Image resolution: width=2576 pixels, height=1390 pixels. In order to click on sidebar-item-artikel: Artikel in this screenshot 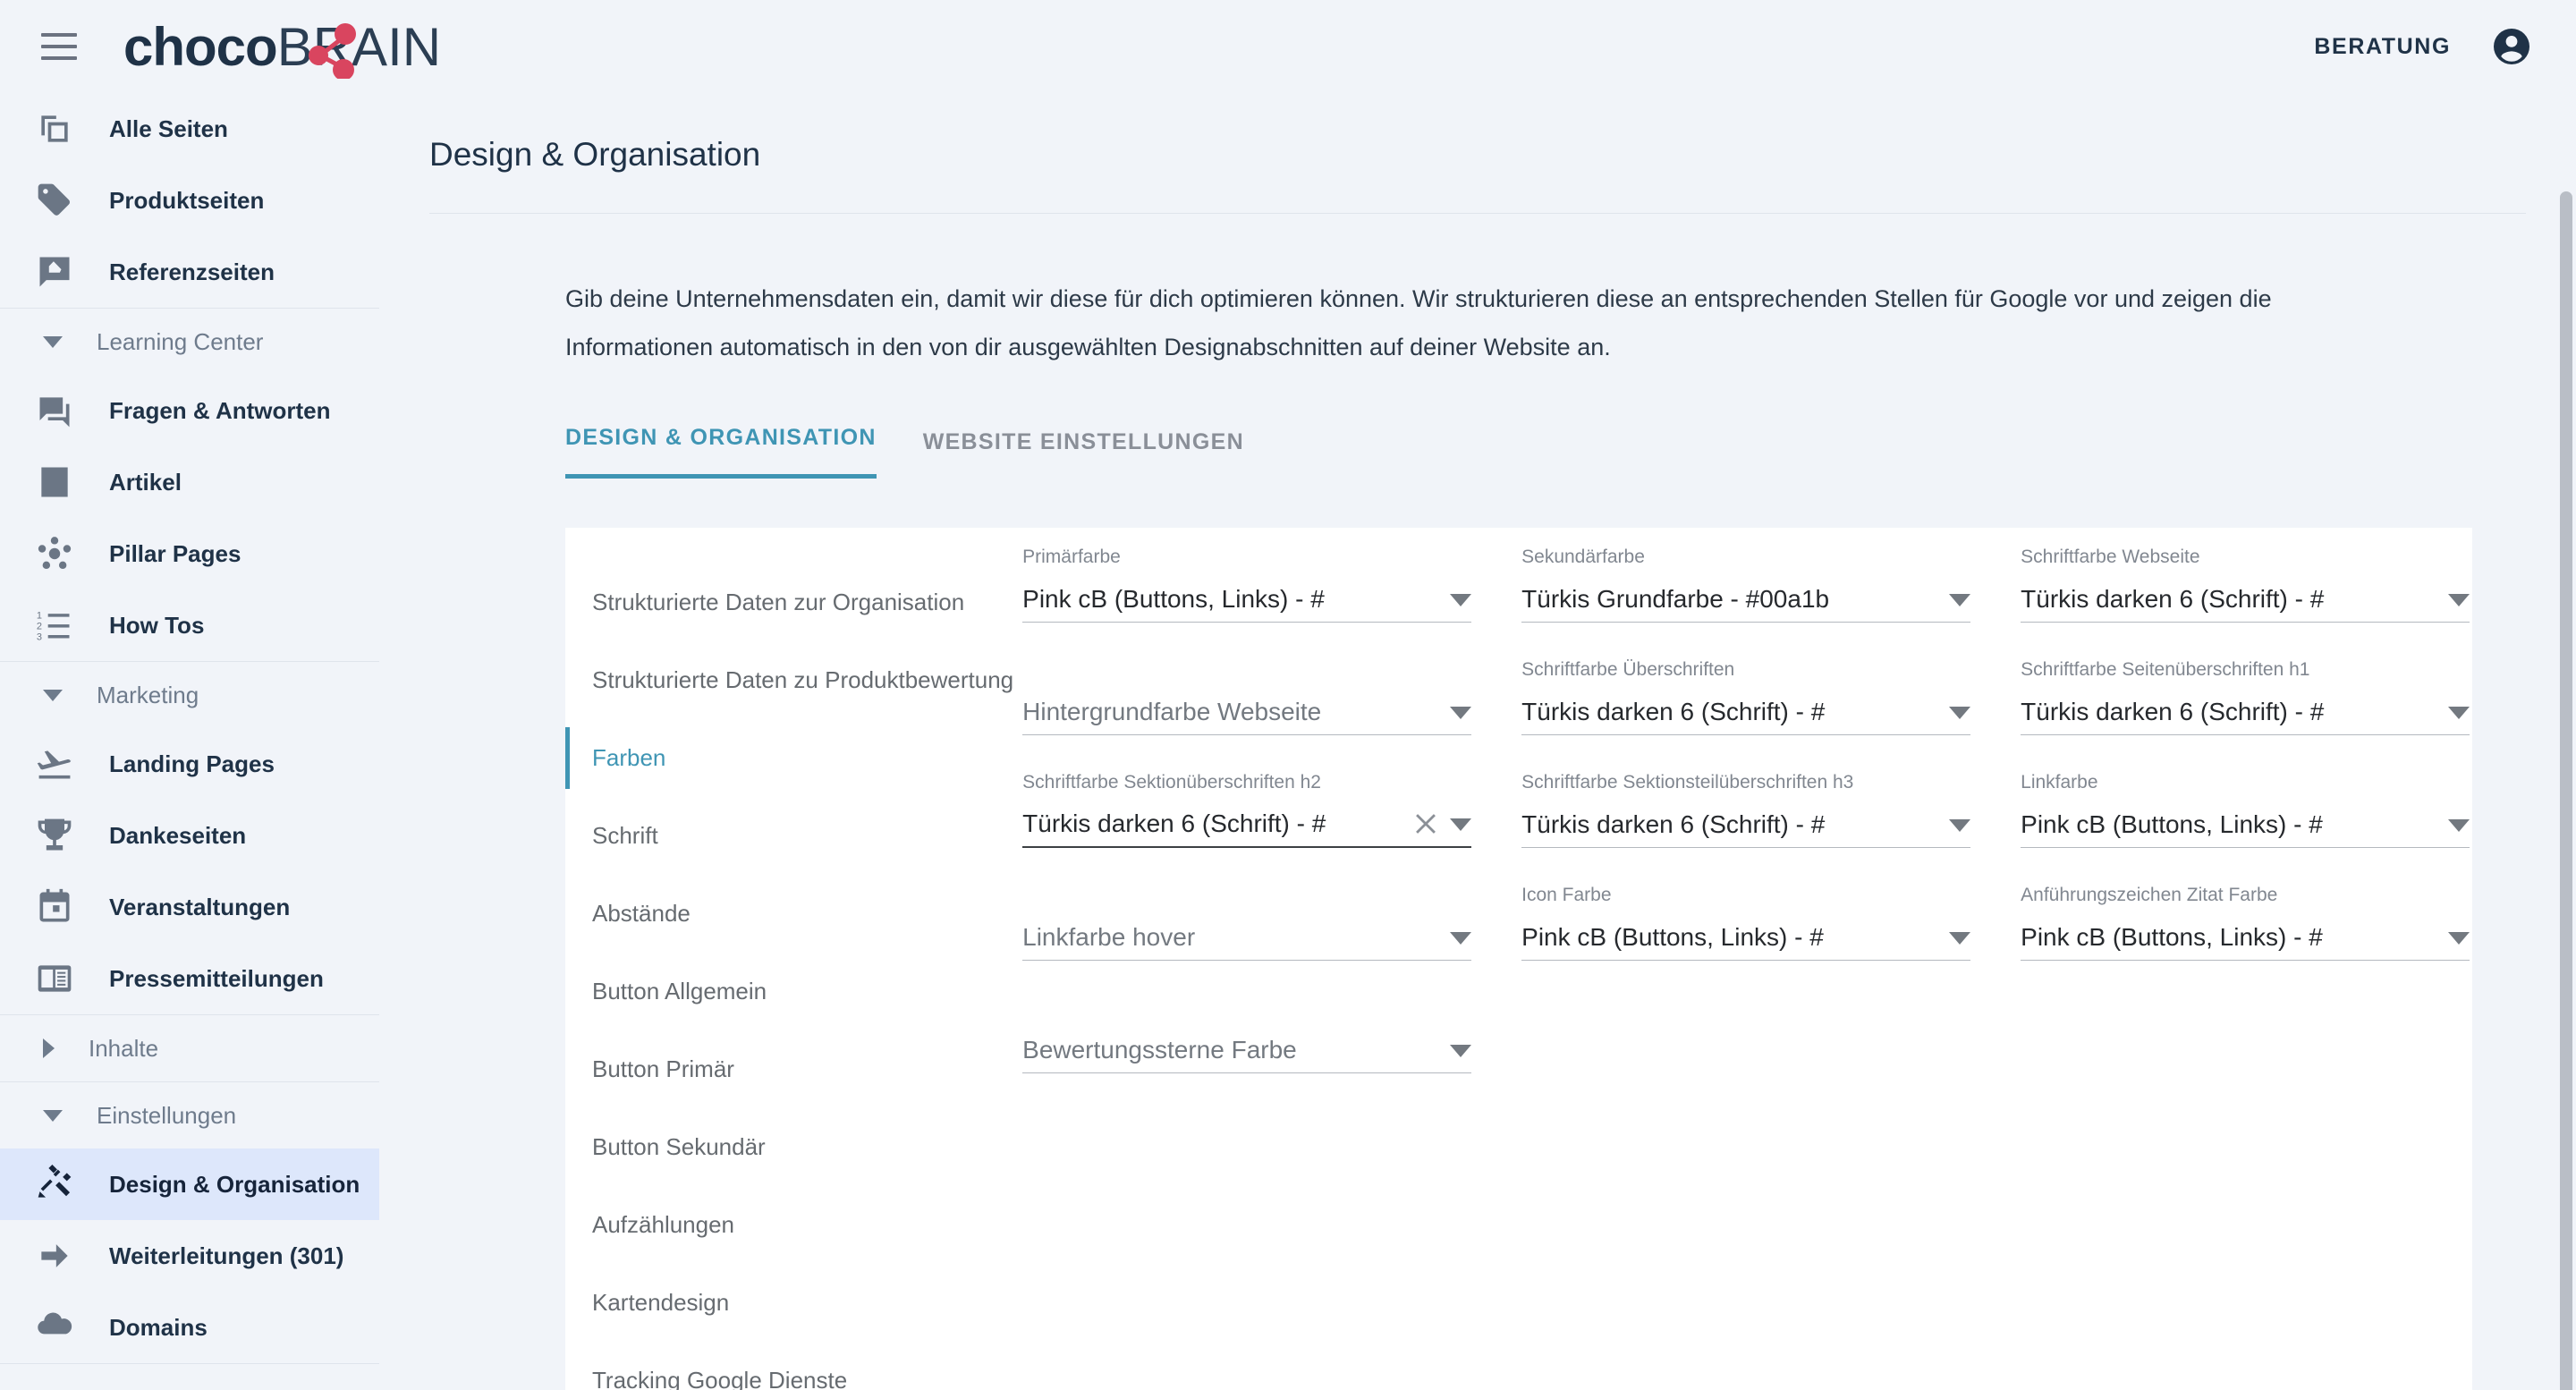, I will do `click(189, 482)`.